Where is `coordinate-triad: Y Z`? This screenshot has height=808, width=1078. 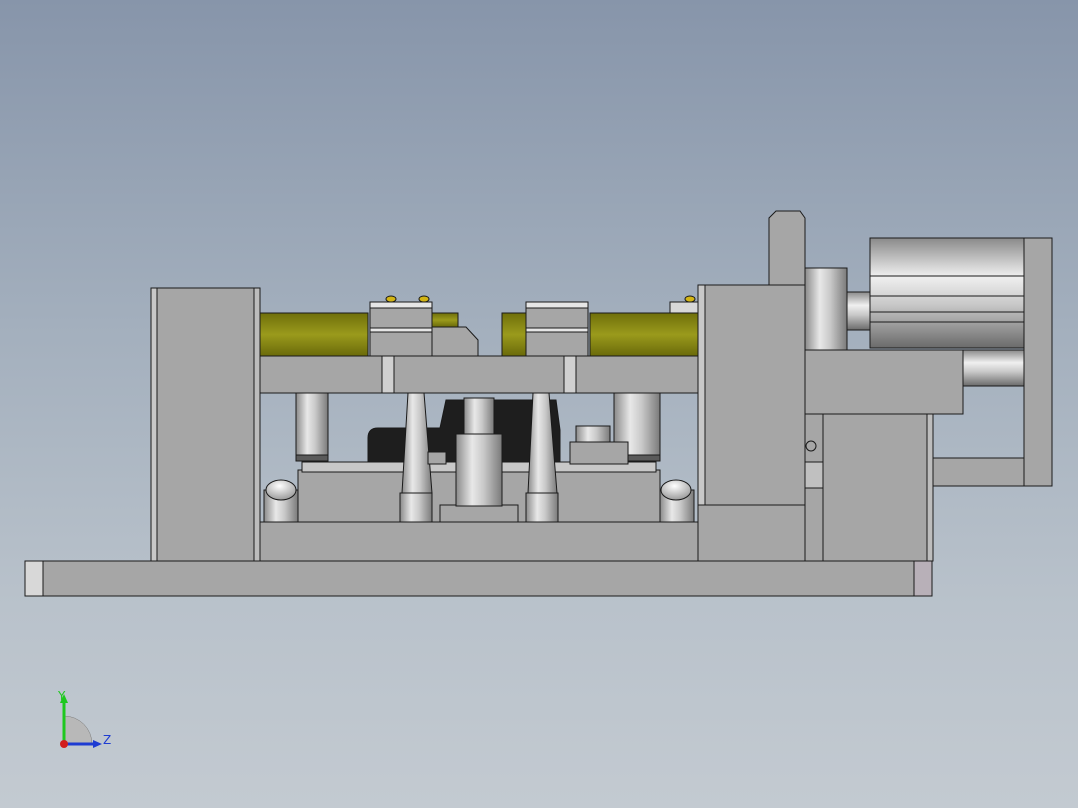
coordinate-triad: Y Z is located at coordinates (84, 718).